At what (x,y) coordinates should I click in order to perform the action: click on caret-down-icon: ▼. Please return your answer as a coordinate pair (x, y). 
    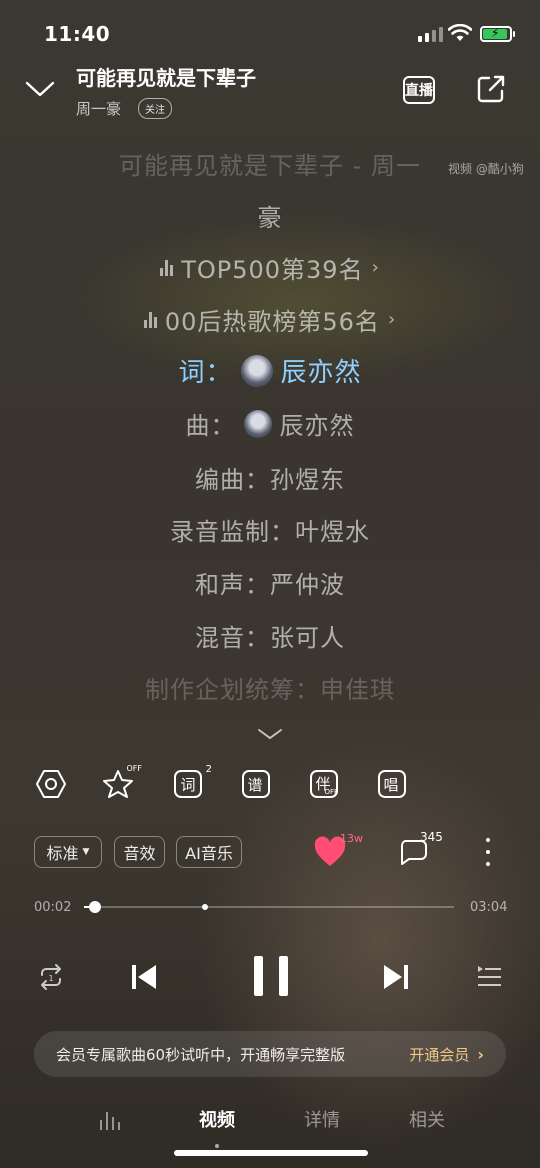
    Looking at the image, I should click on (86, 852).